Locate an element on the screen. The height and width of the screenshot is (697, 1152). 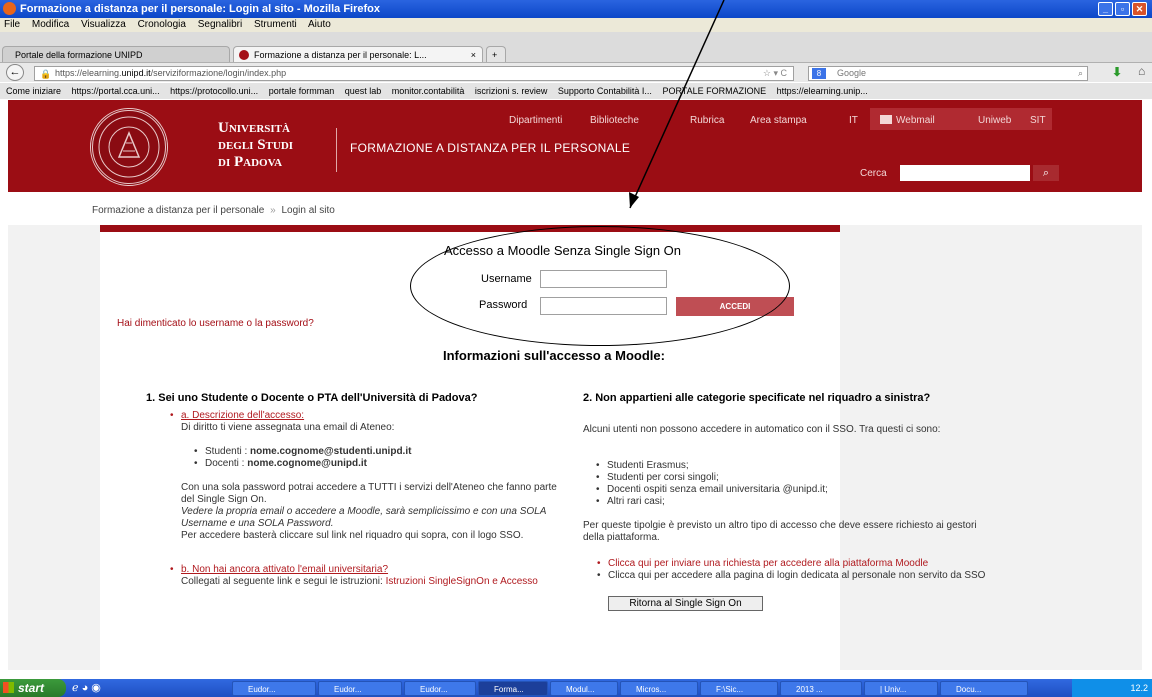
url-path: /serviziformazione/login/index.php is located at coordinates (218, 73).